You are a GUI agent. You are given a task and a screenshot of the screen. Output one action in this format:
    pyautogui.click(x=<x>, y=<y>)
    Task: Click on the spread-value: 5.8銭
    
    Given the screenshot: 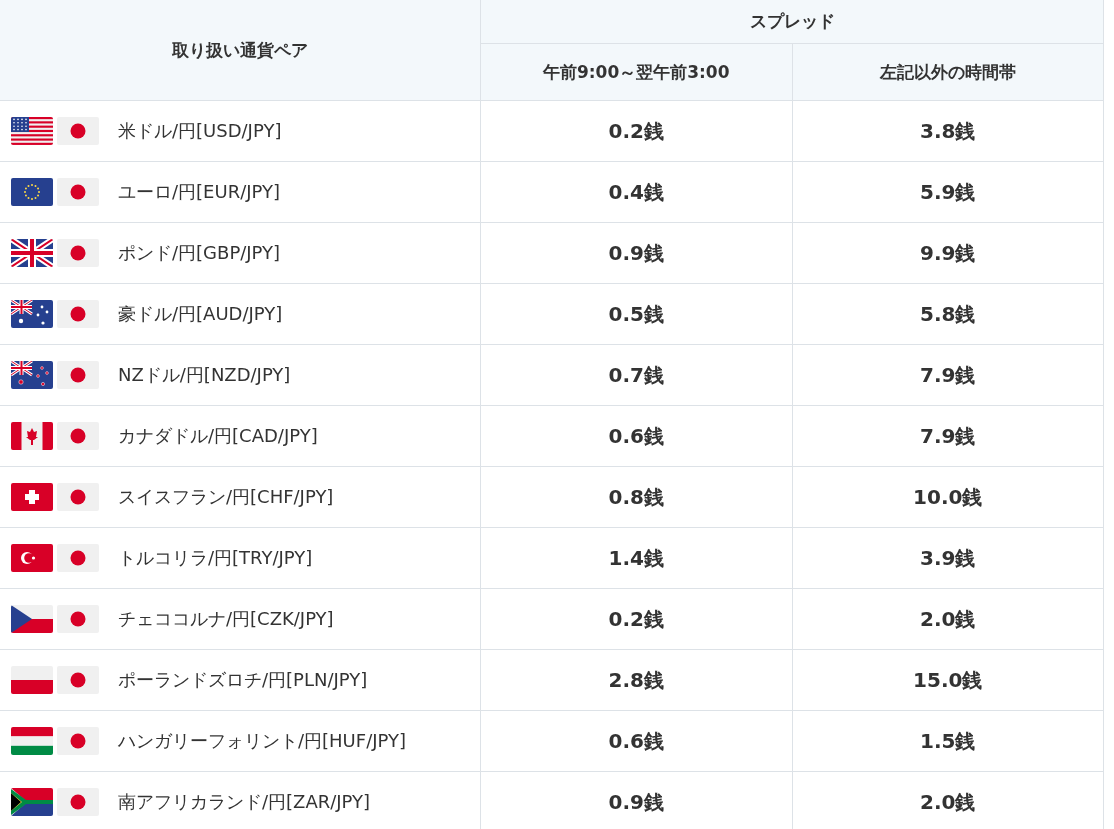 What is the action you would take?
    pyautogui.click(x=948, y=314)
    